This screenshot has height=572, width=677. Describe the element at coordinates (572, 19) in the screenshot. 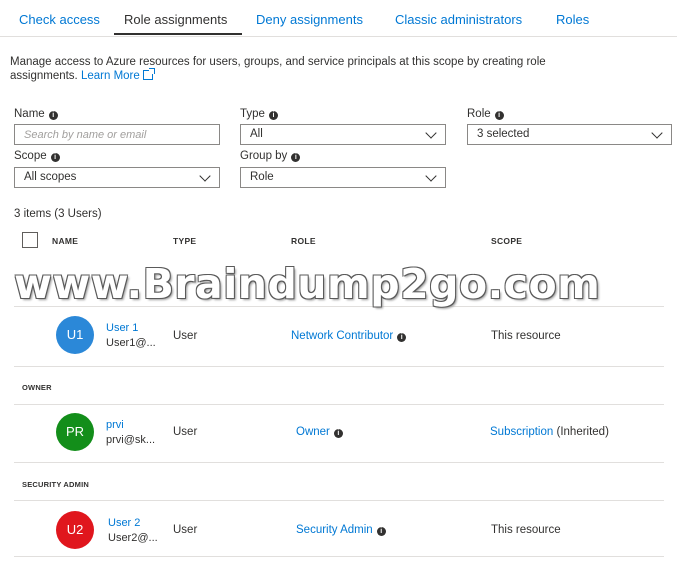

I see `tab-roles: Roles` at that location.